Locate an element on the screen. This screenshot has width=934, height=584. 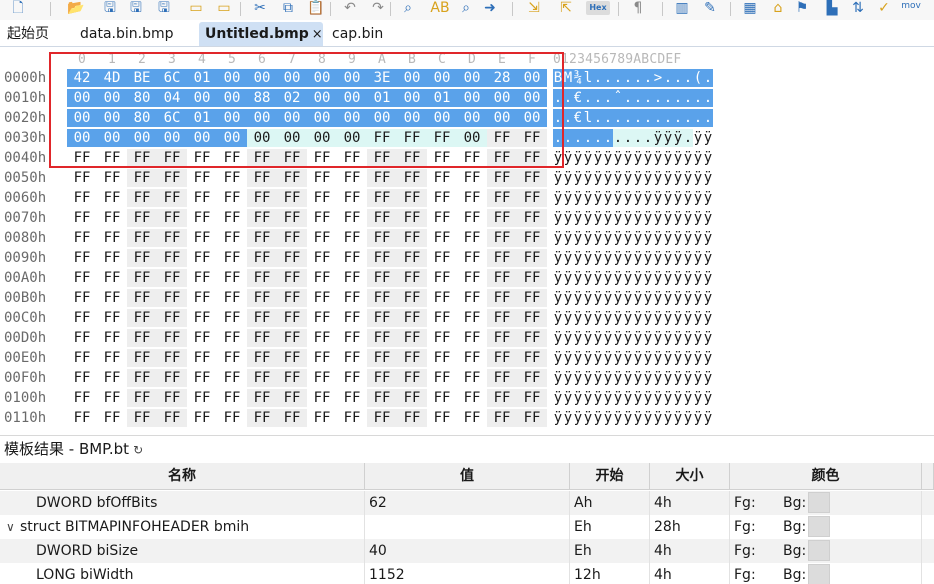
tab-untitled-bmp: Untitled.bmp × is located at coordinates (261, 34).